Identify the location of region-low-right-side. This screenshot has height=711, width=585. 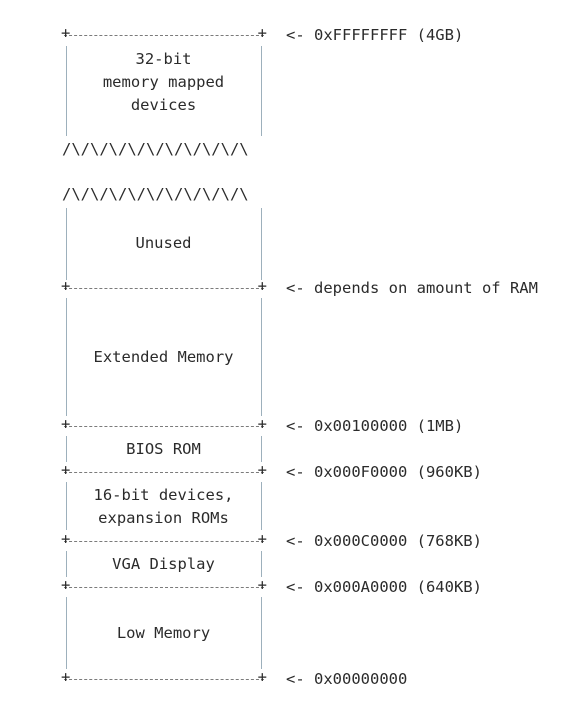
(261, 633).